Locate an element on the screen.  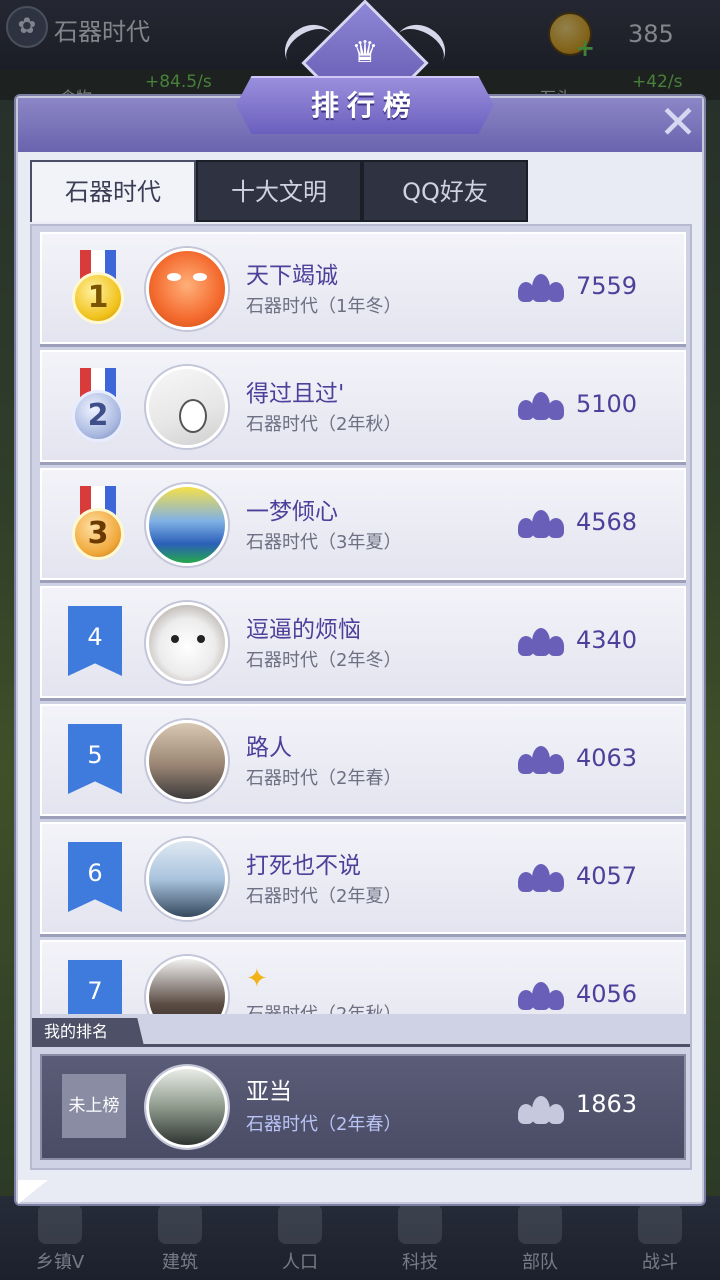
player-era: 石器时代（1年冬） is located at coordinates (324, 306).